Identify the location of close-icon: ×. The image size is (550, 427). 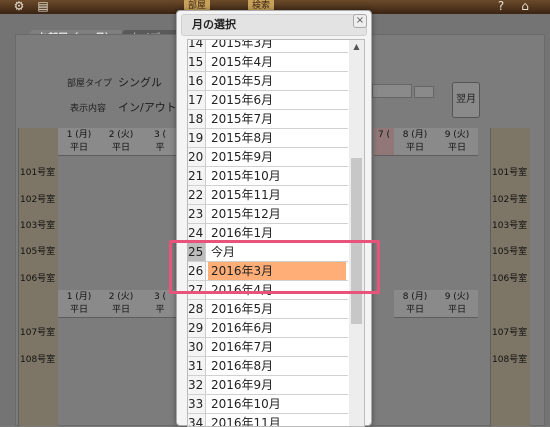
(360, 21).